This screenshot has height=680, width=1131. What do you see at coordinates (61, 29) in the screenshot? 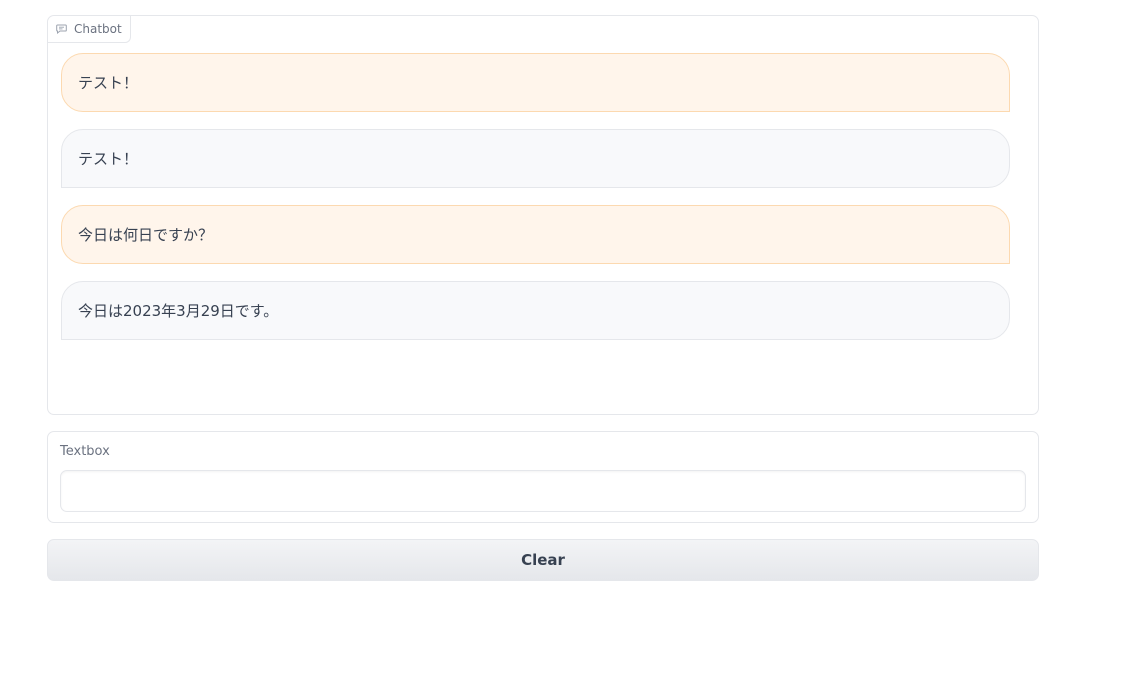
I see `chat-icon` at bounding box center [61, 29].